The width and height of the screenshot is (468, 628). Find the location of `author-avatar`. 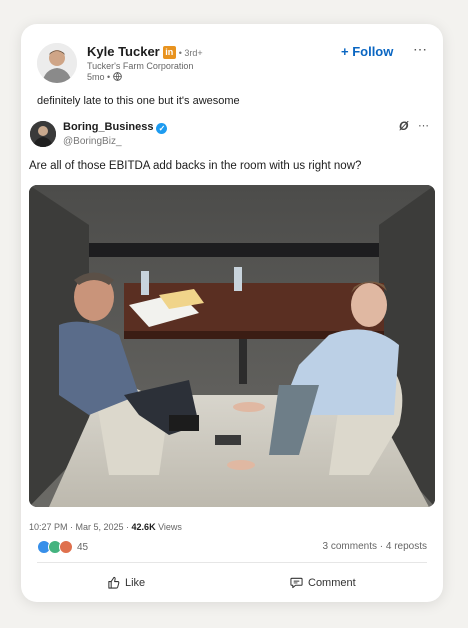

author-avatar is located at coordinates (57, 63).